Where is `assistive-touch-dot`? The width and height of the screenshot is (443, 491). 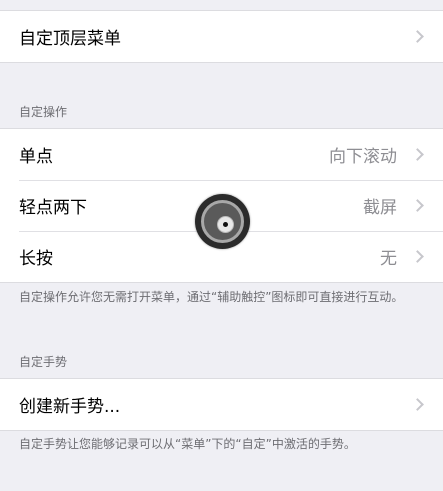
assistive-touch-dot is located at coordinates (225, 224).